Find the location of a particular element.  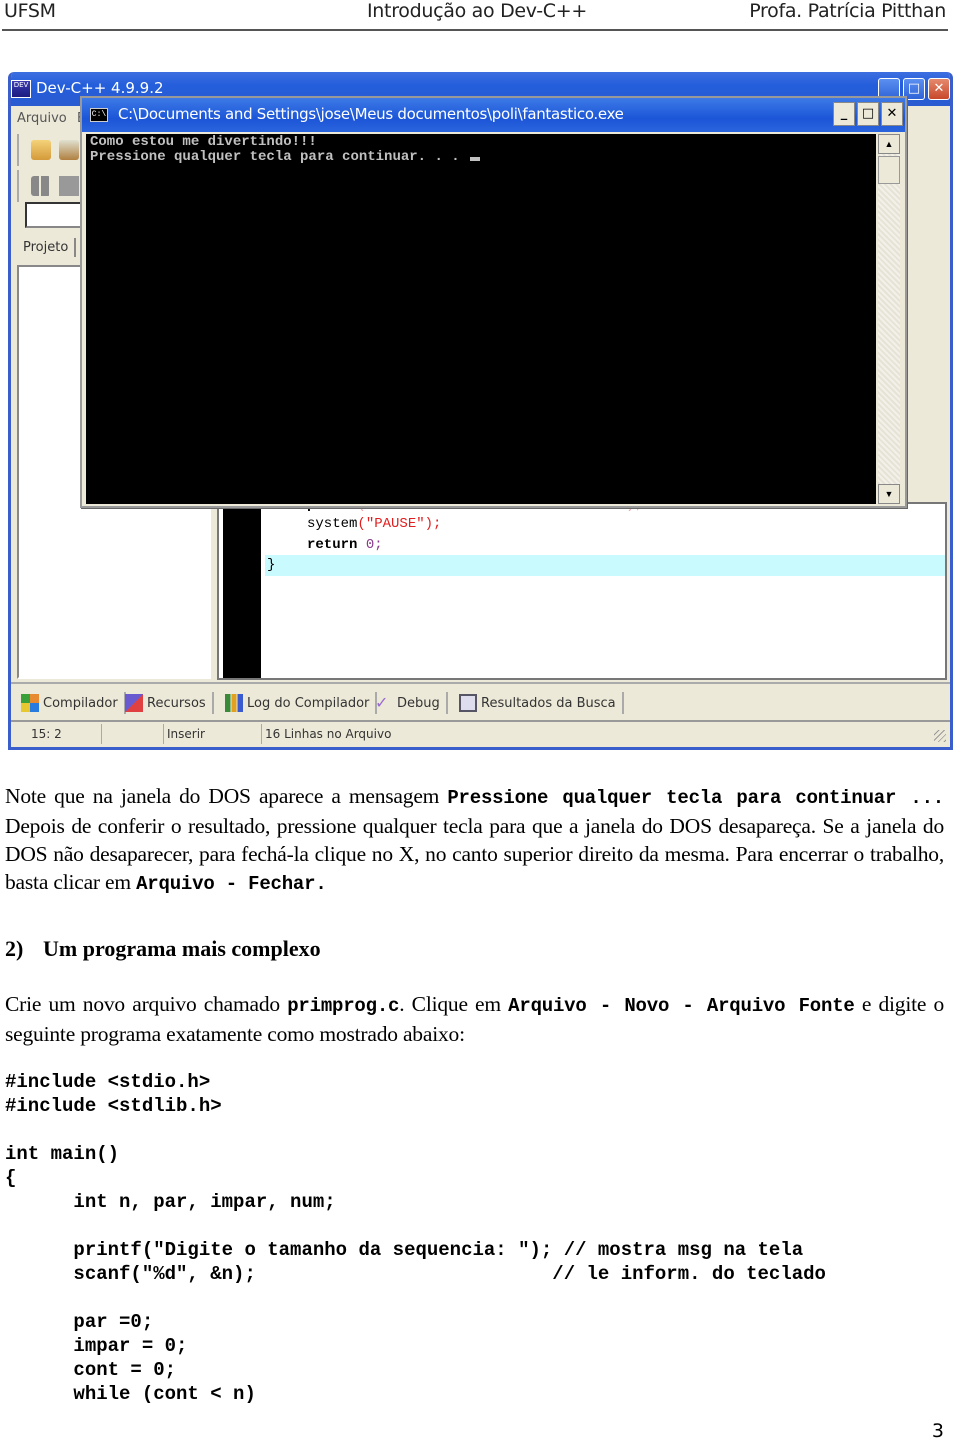

dos-maximize-button: □ is located at coordinates (868, 114).